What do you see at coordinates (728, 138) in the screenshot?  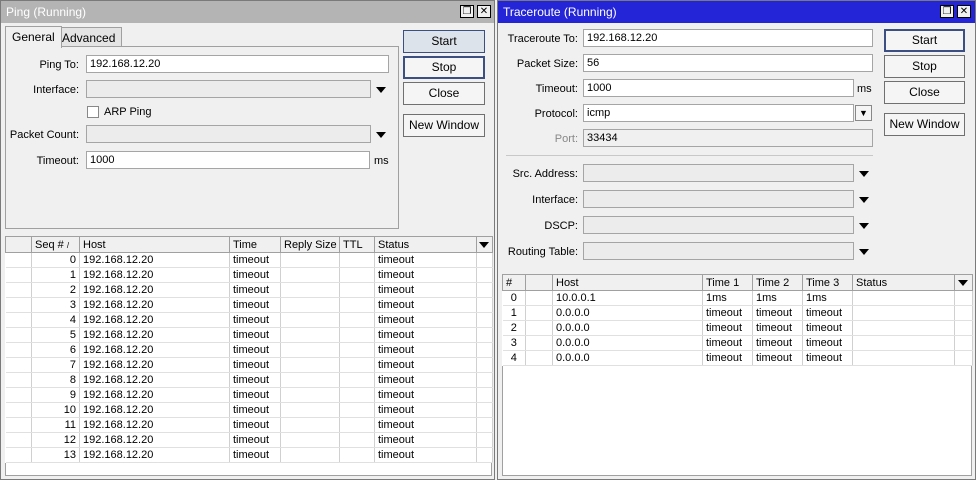 I see `port-input: 33434` at bounding box center [728, 138].